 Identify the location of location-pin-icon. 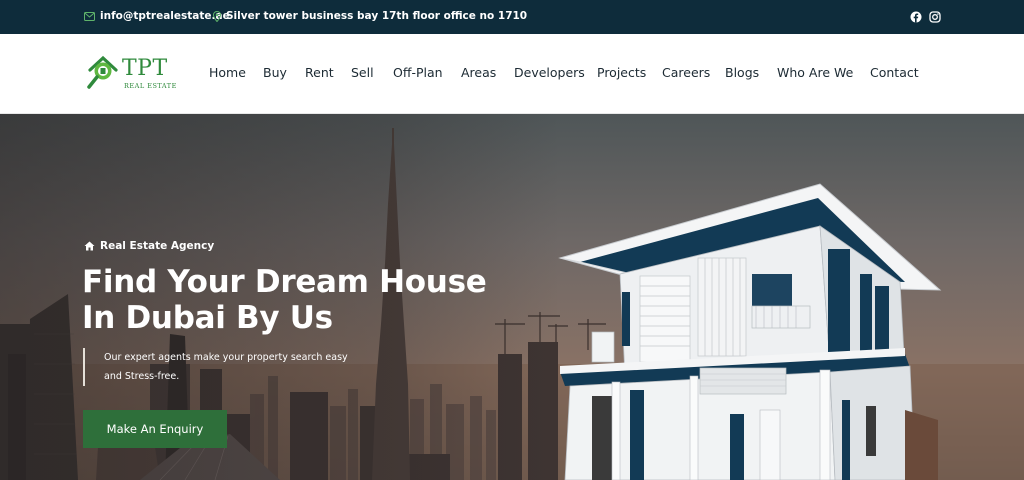
(217, 16).